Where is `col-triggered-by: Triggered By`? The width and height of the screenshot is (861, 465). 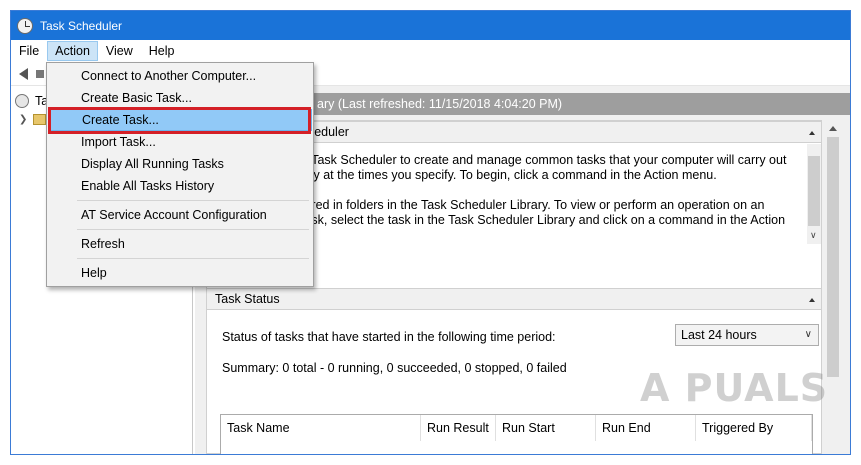
col-triggered-by: Triggered By is located at coordinates (754, 428).